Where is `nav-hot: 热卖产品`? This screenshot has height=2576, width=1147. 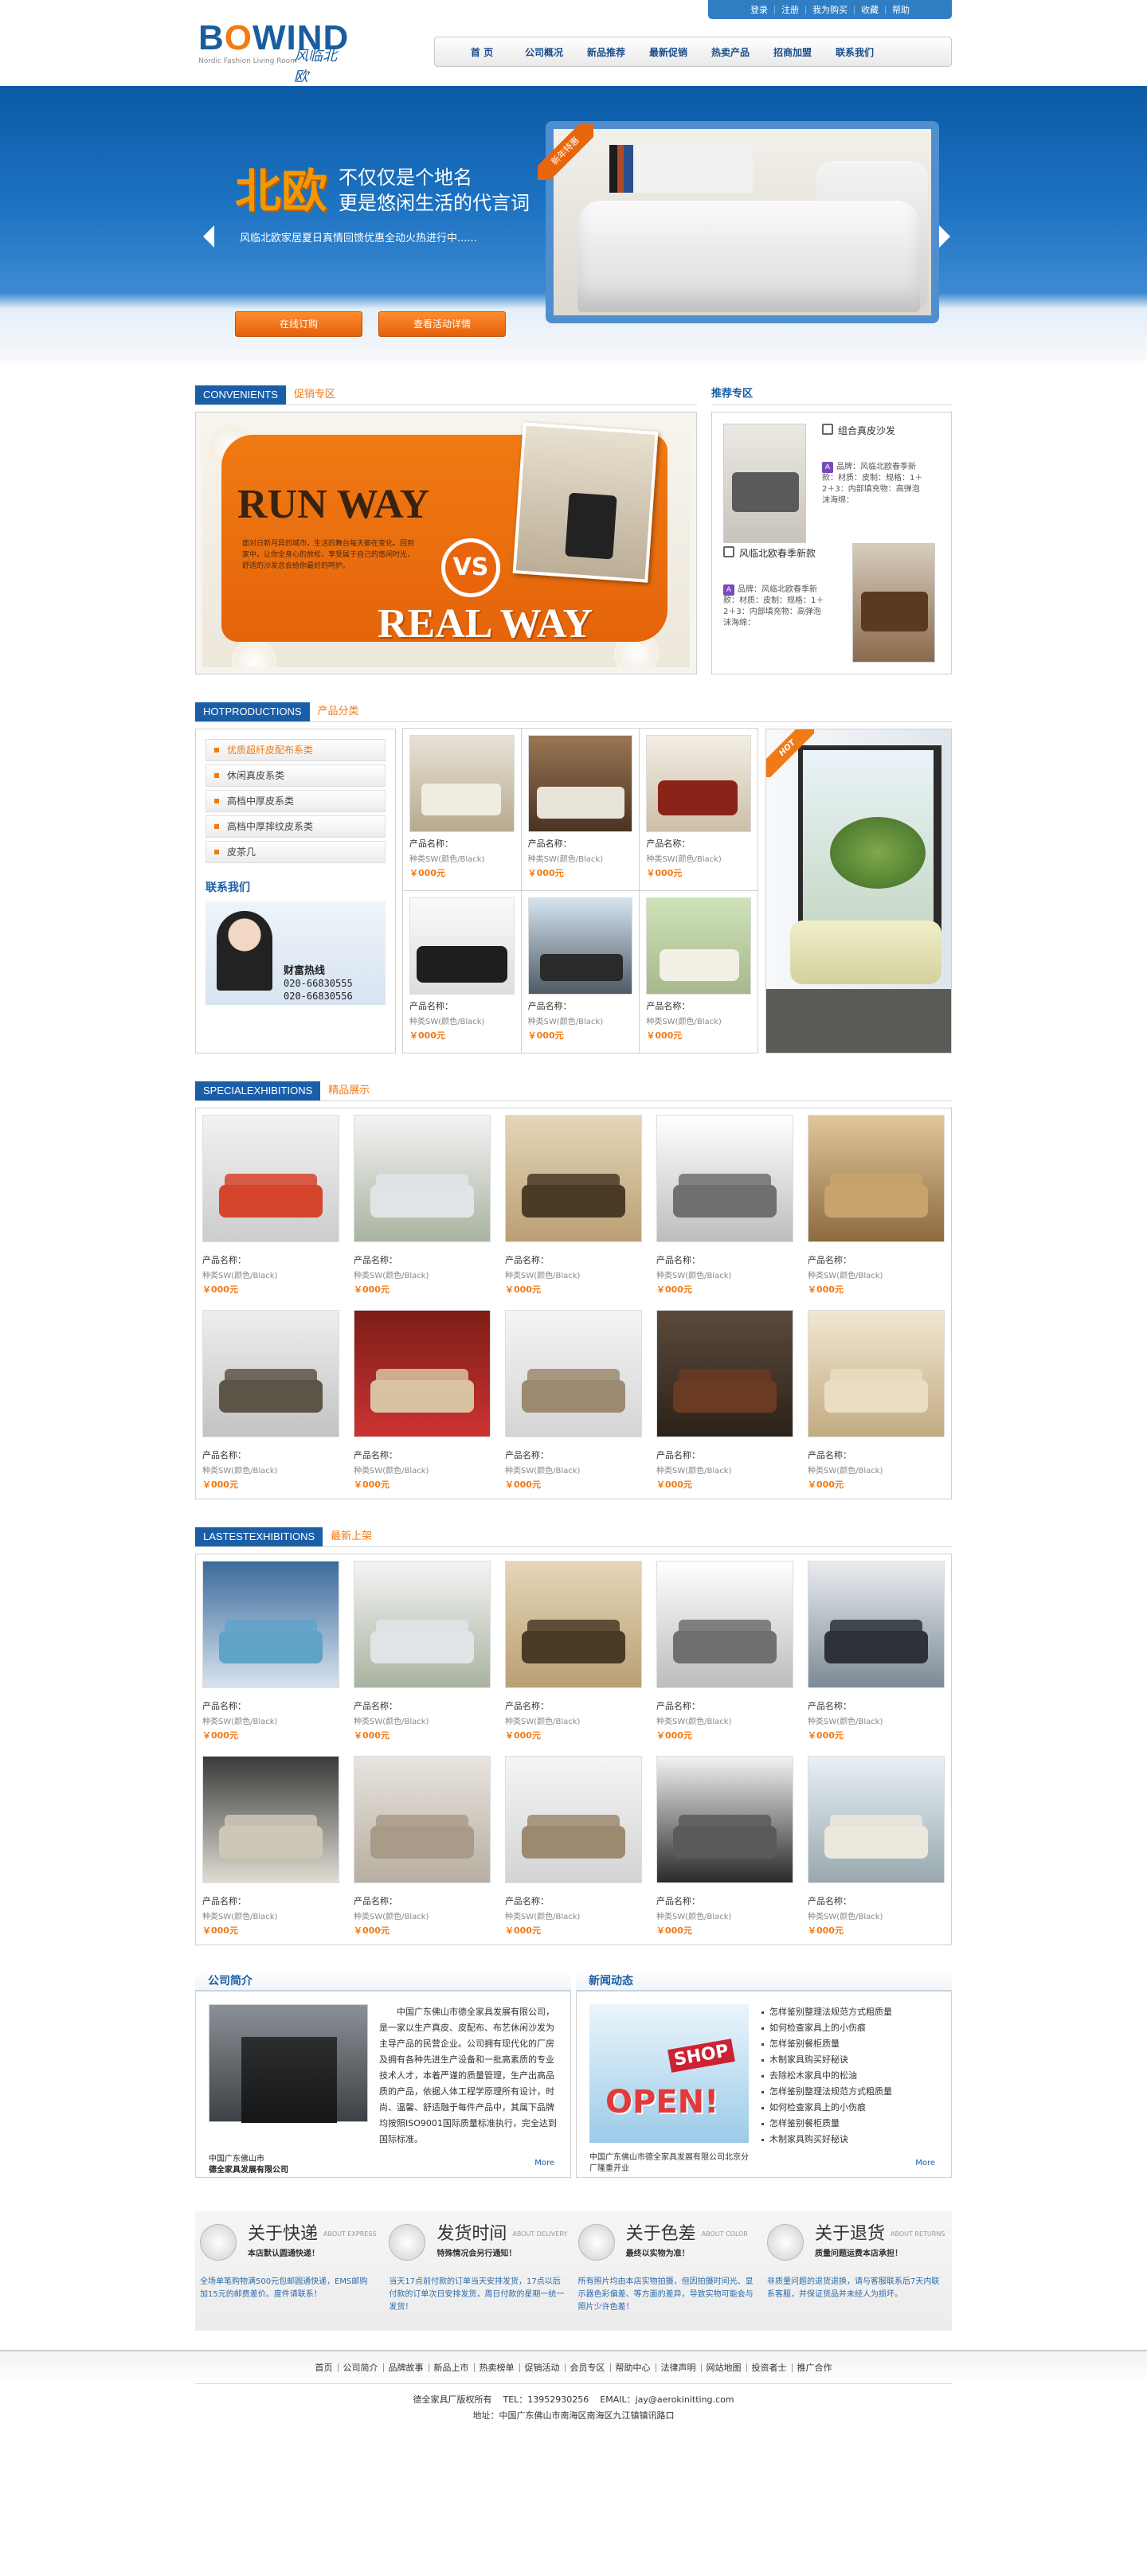
nav-hot: 热卖产品 is located at coordinates (730, 52).